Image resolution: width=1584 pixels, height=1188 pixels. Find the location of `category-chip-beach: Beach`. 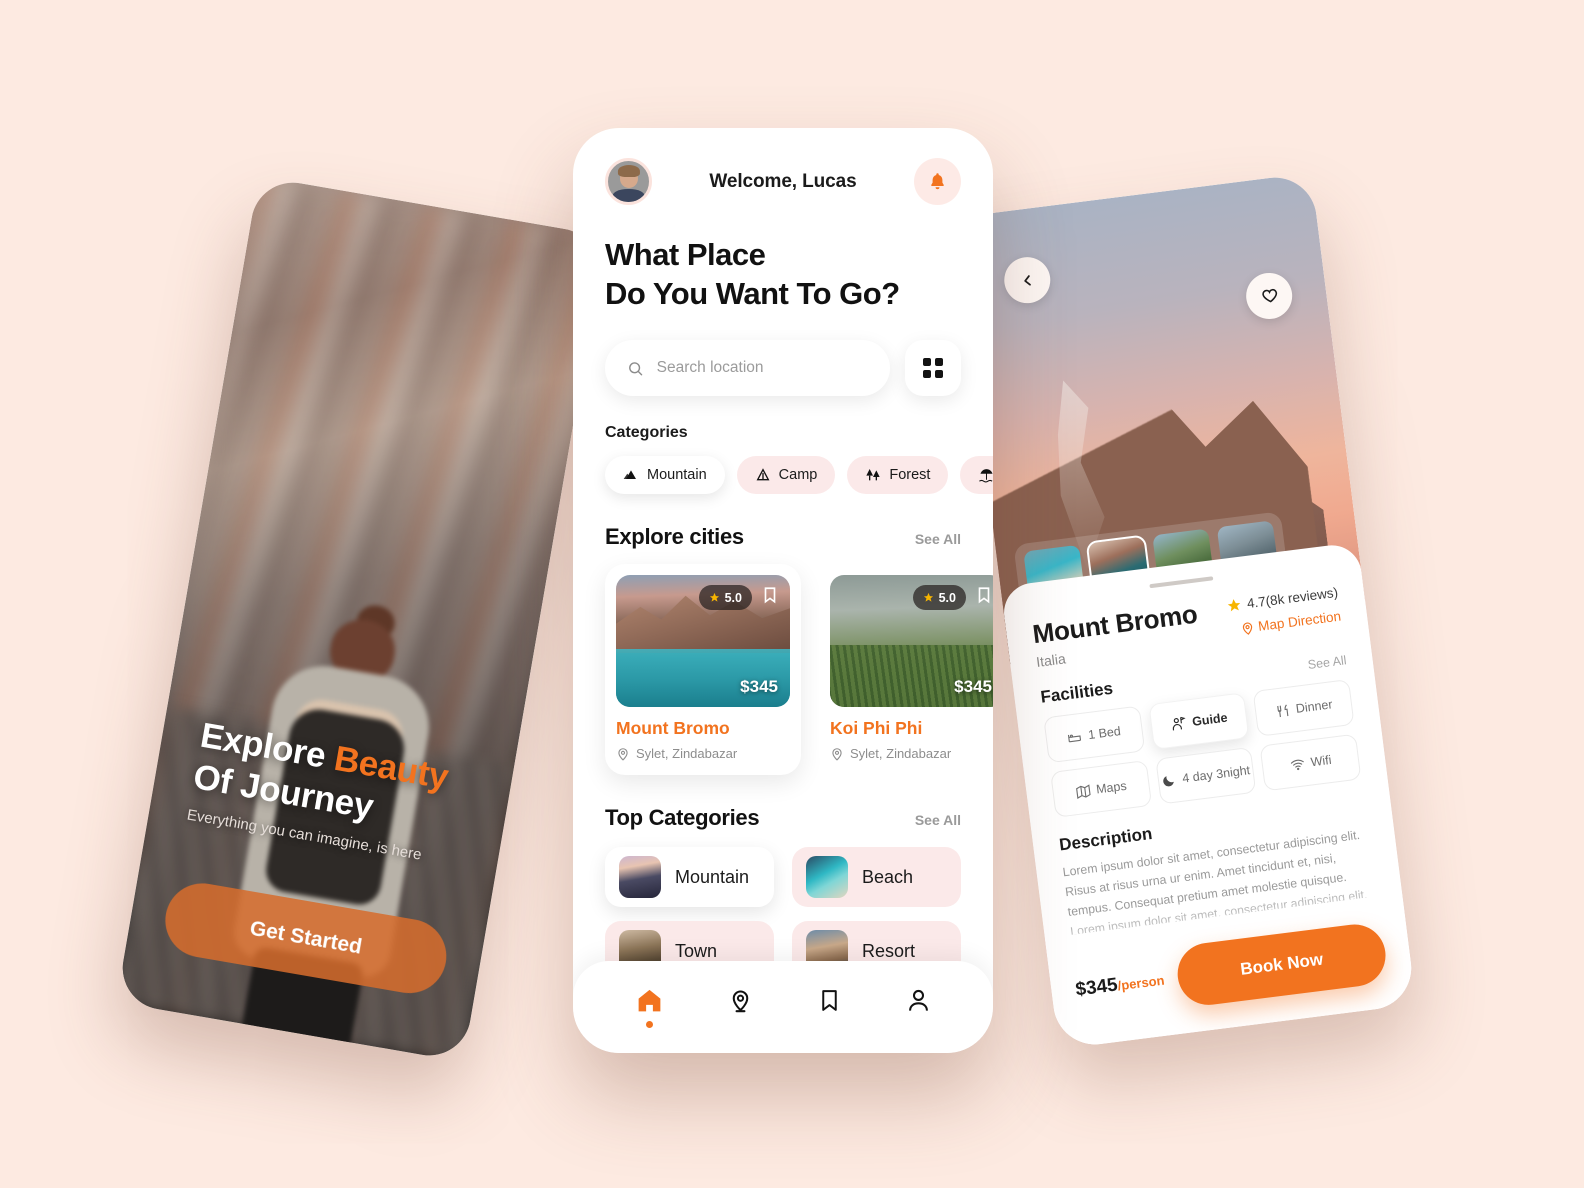

category-chip-beach: Beach is located at coordinates (976, 475).